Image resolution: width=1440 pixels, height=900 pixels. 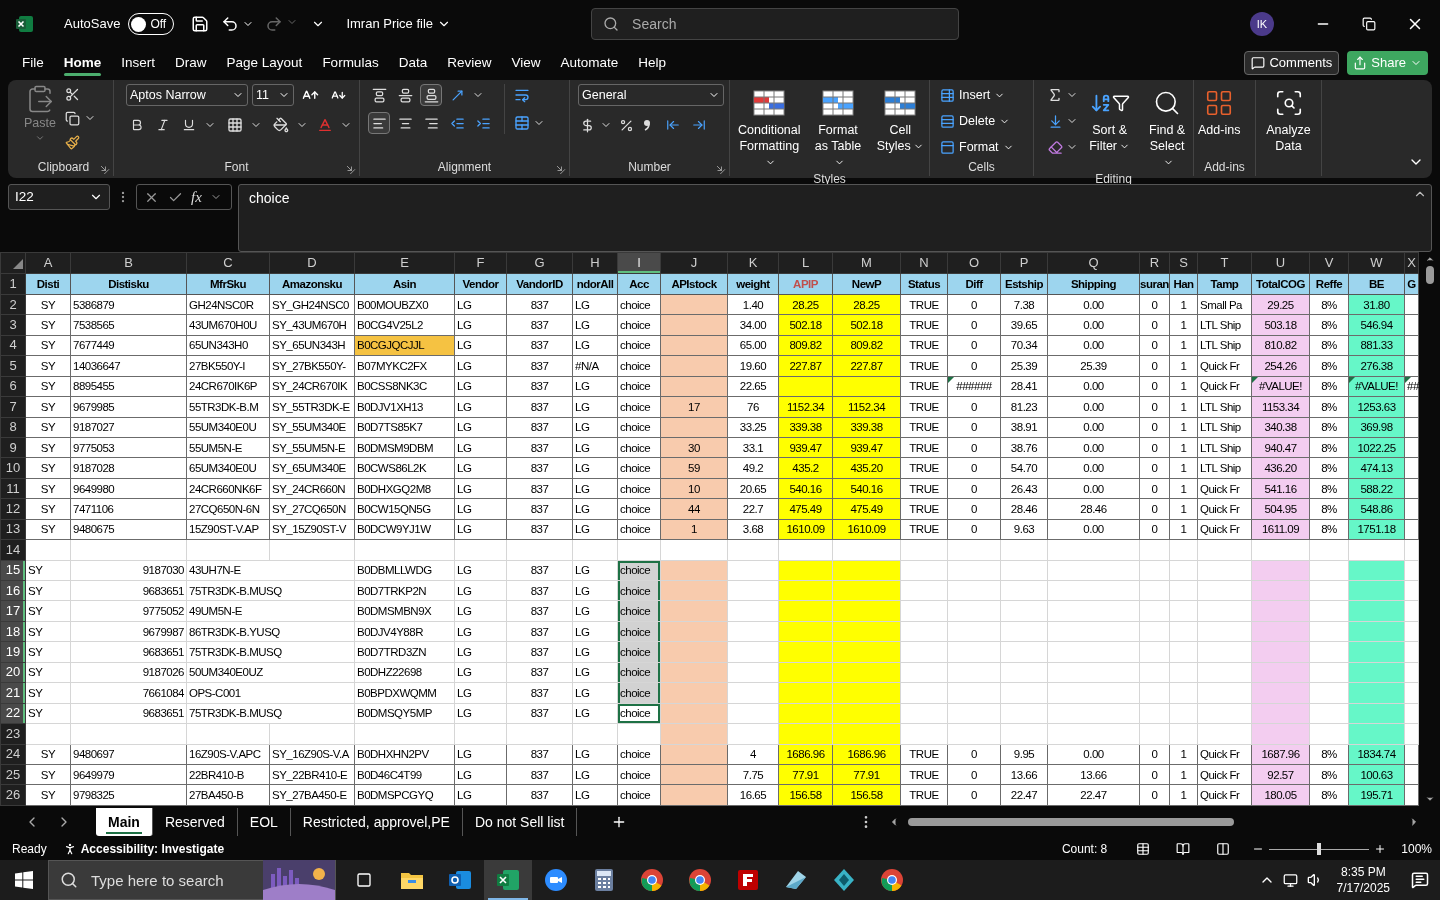 I want to click on menu-tab: Review, so click(x=469, y=63).